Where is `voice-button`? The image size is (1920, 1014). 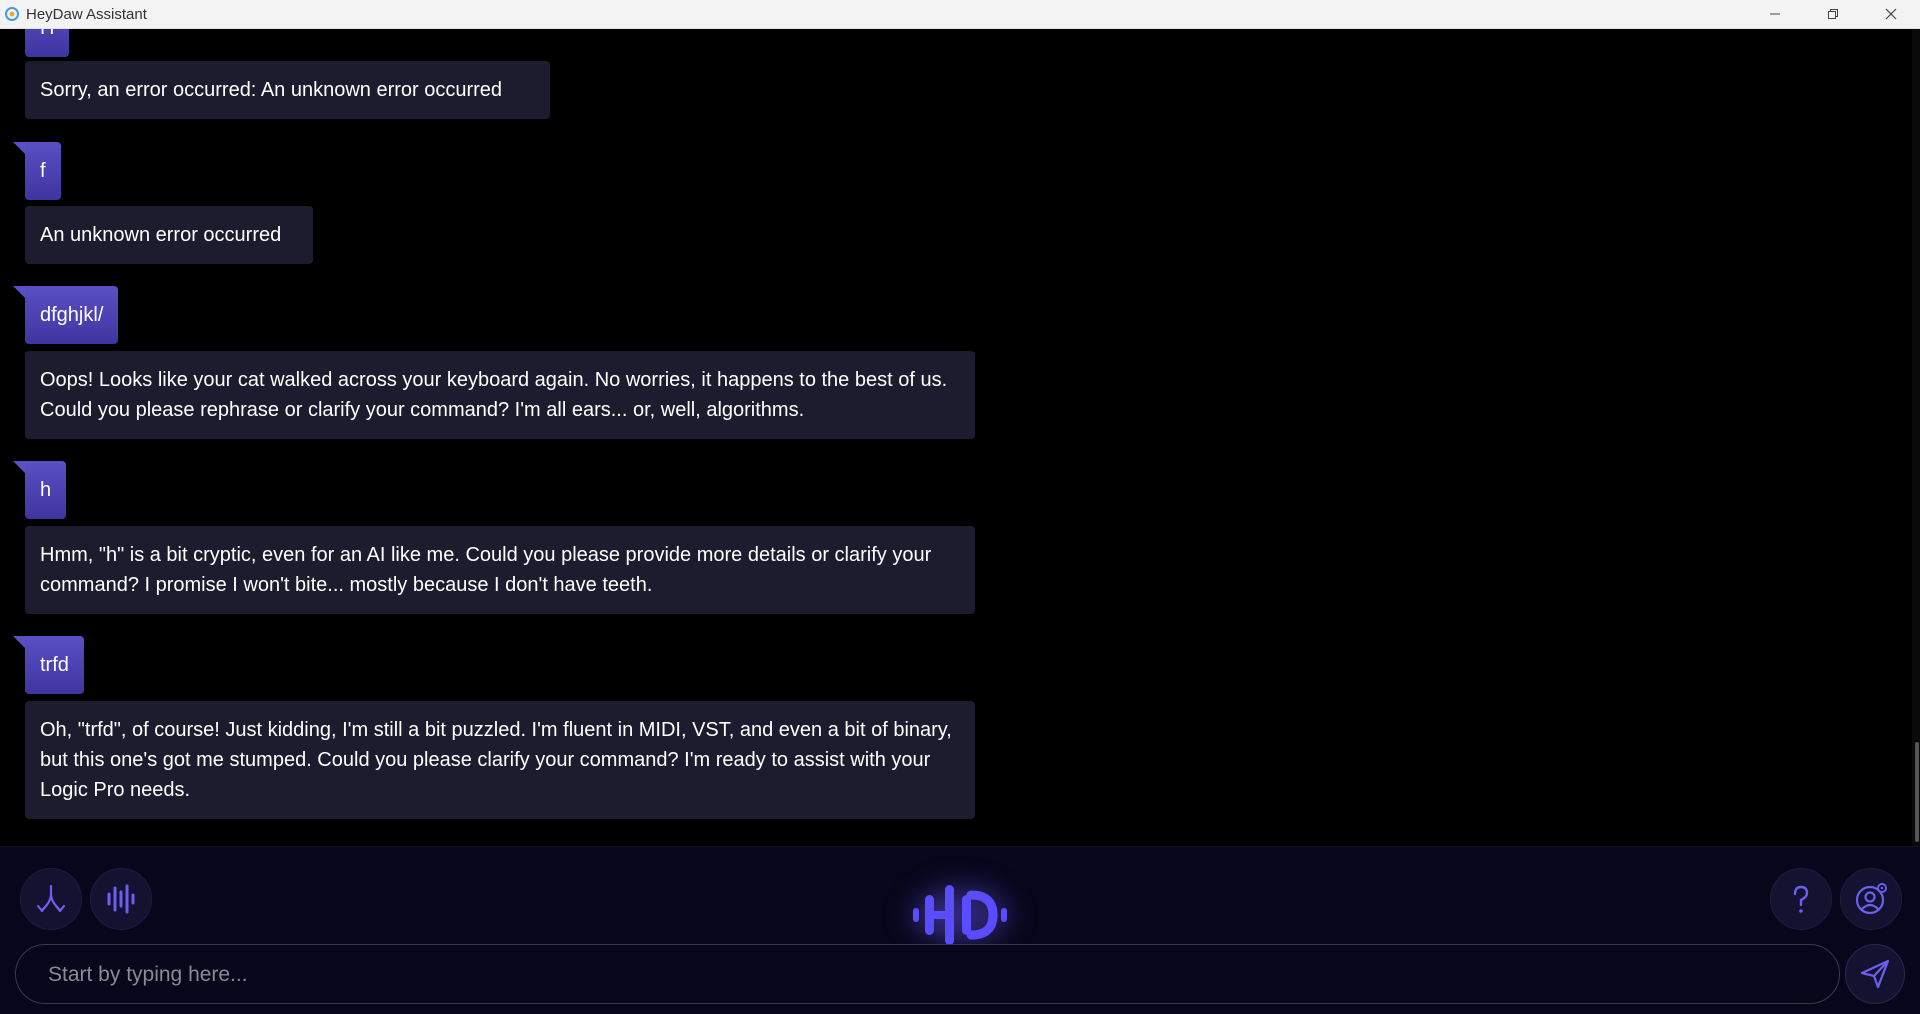
voice-button is located at coordinates (121, 899).